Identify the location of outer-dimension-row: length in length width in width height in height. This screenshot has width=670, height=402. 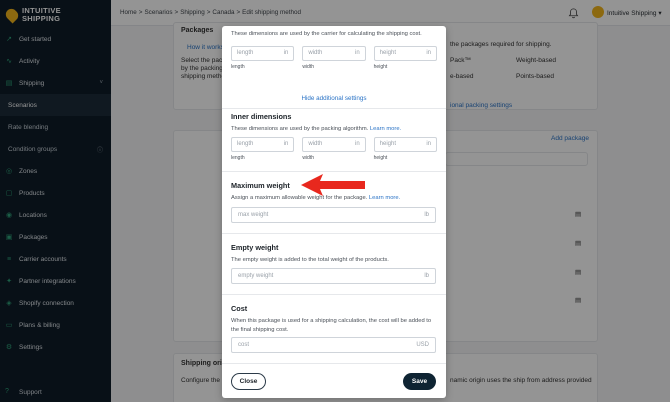
(334, 57).